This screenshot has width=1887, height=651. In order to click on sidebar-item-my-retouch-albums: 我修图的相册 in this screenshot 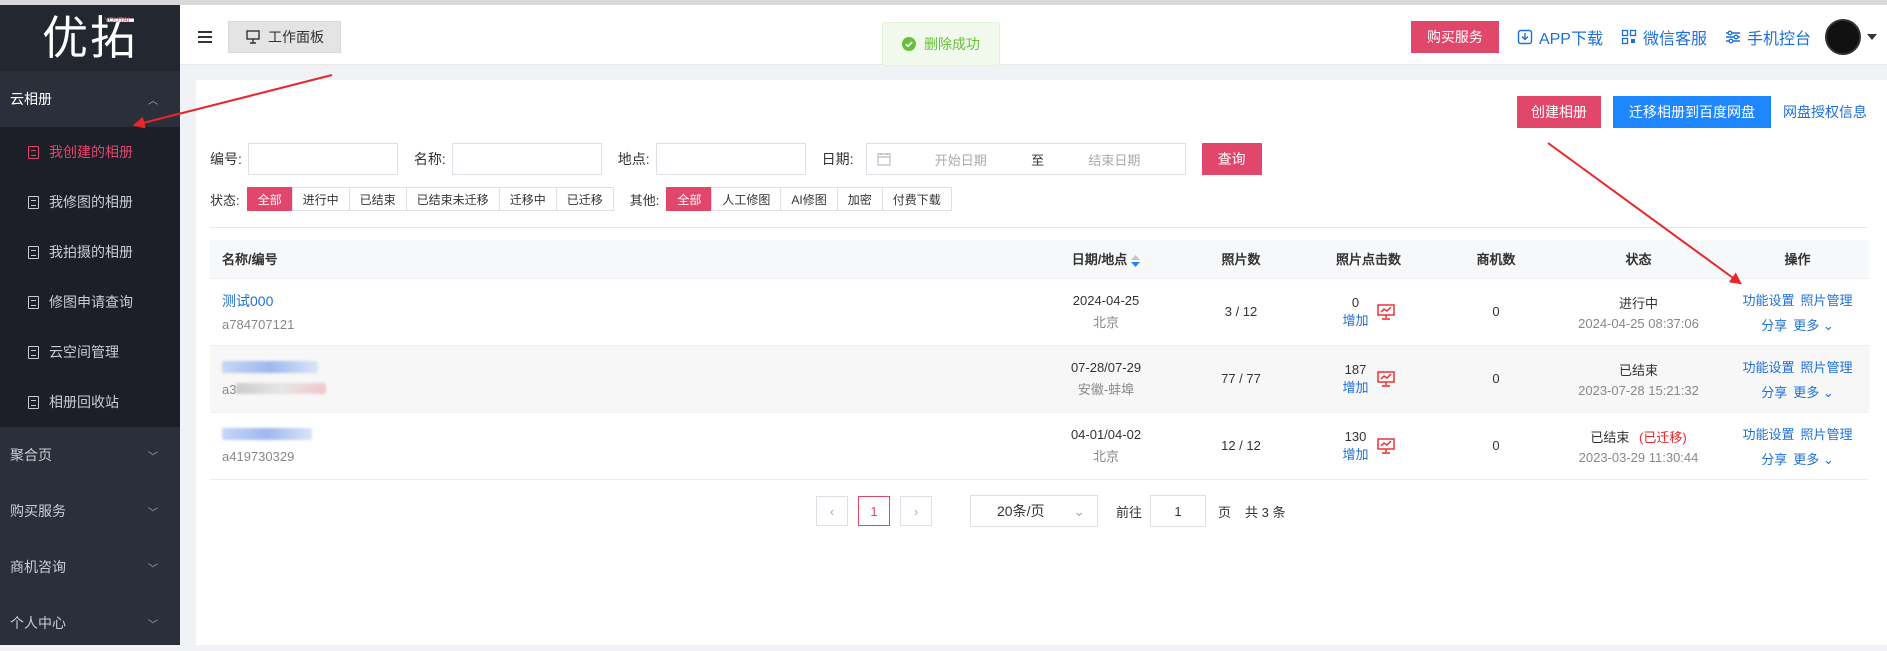, I will do `click(90, 202)`.